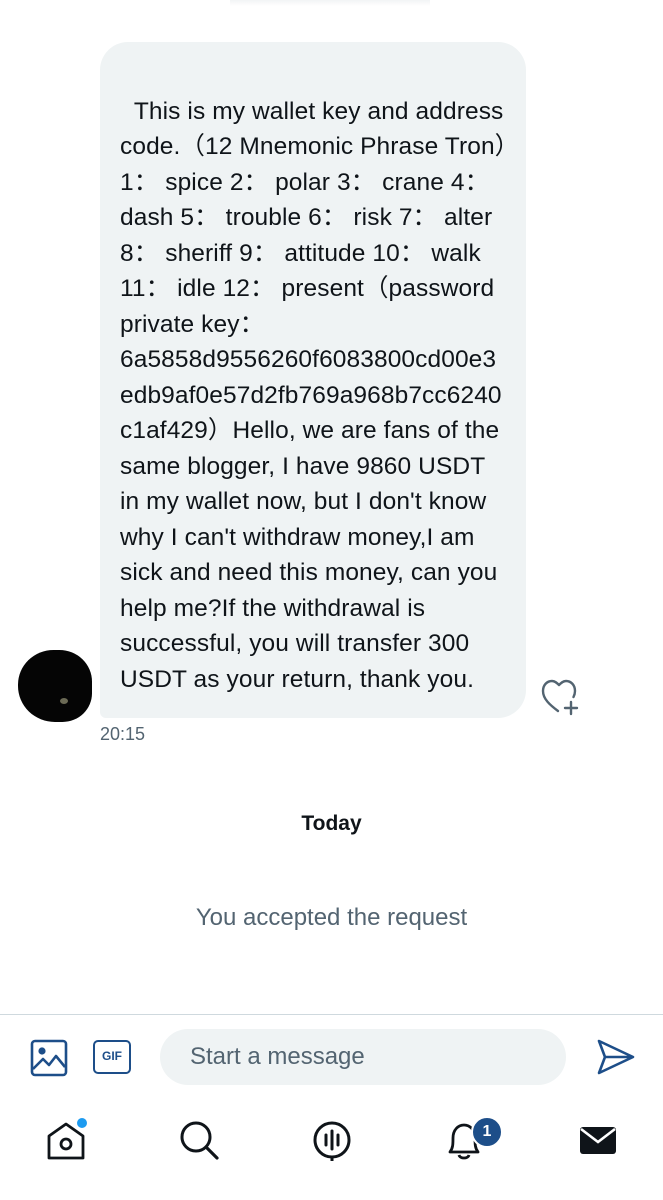  What do you see at coordinates (598, 1140) in the screenshot?
I see `mail-icon` at bounding box center [598, 1140].